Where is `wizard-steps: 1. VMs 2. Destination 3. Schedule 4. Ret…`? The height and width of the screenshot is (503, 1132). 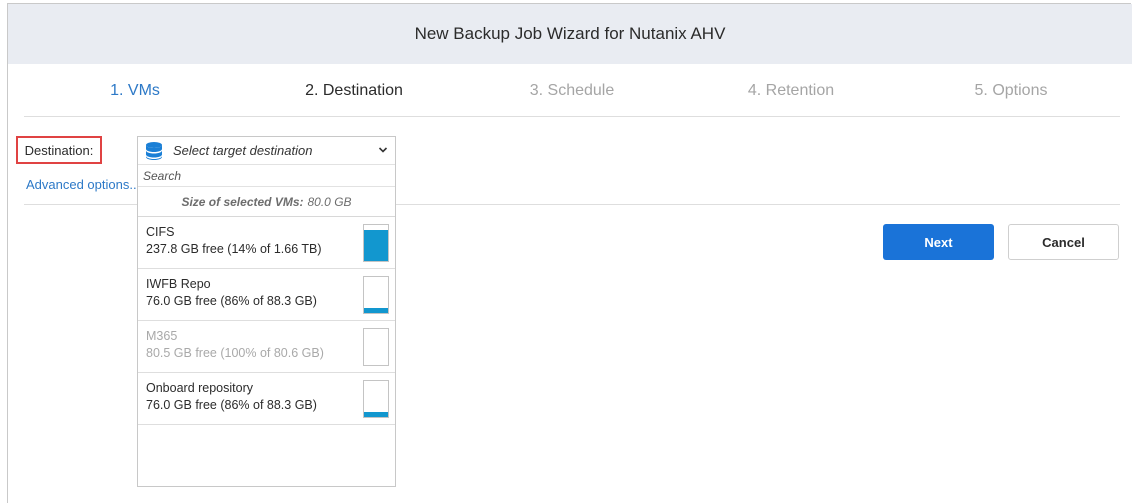
wizard-steps: 1. VMs 2. Destination 3. Schedule 4. Ret… is located at coordinates (570, 92).